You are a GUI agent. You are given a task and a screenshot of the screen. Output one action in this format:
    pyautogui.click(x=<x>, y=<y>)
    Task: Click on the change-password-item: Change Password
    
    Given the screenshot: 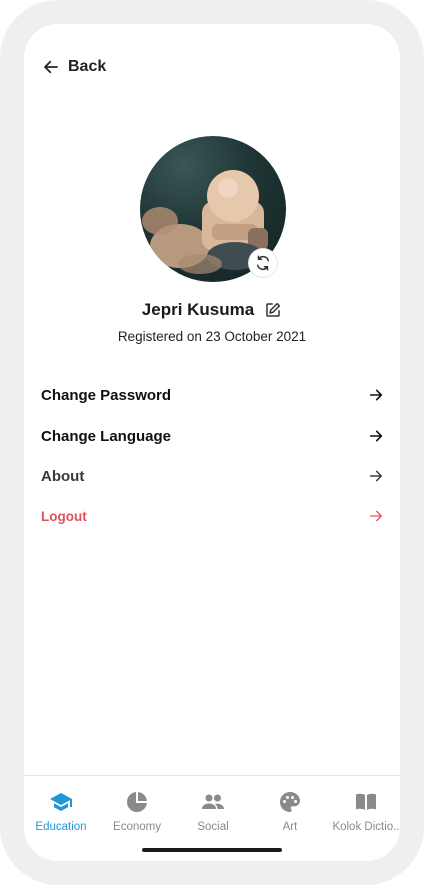 What is the action you would take?
    pyautogui.click(x=212, y=395)
    